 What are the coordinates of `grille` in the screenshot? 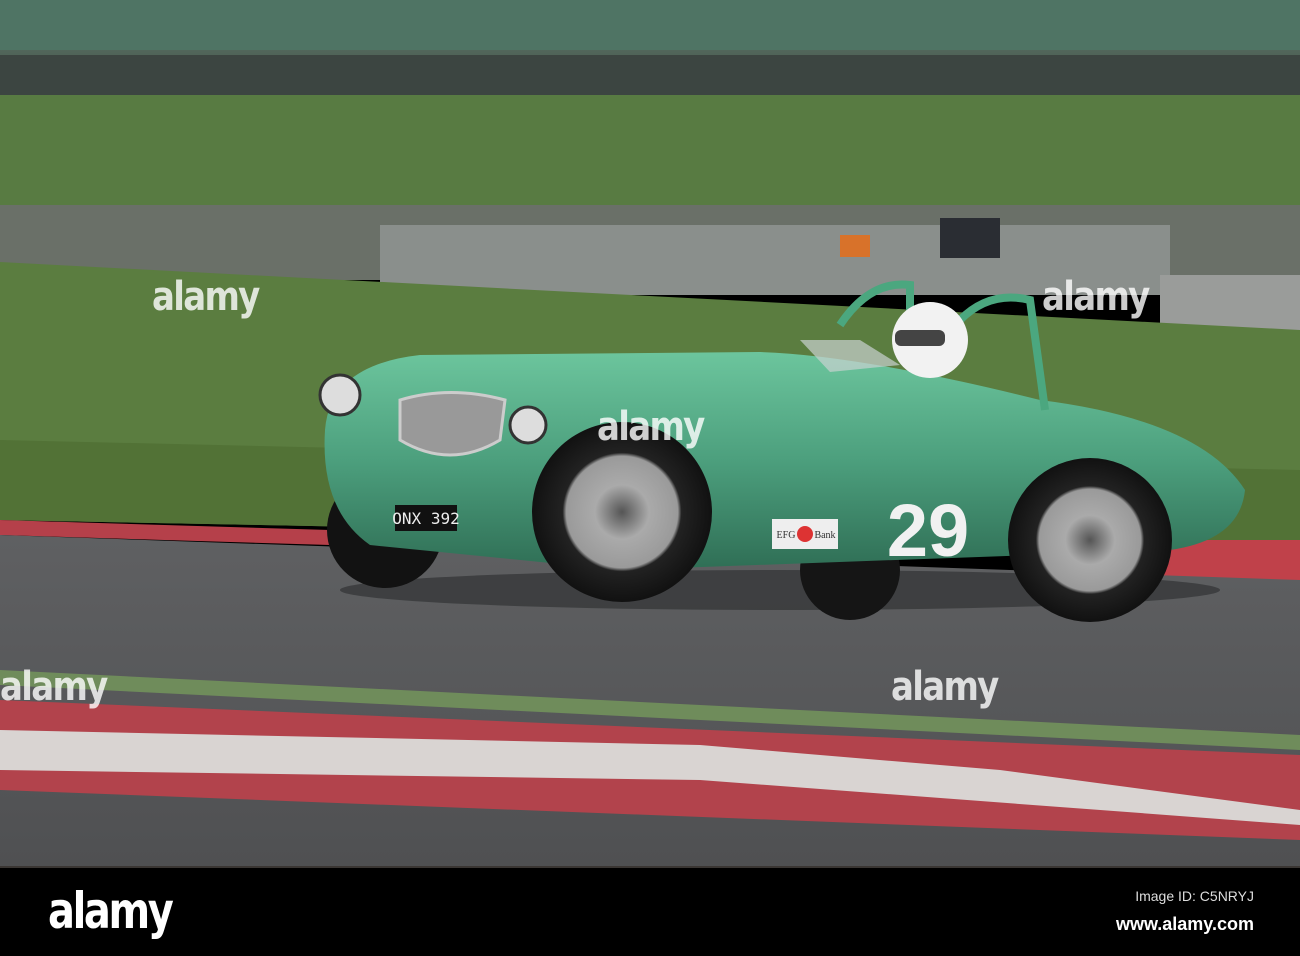 It's located at (452, 424).